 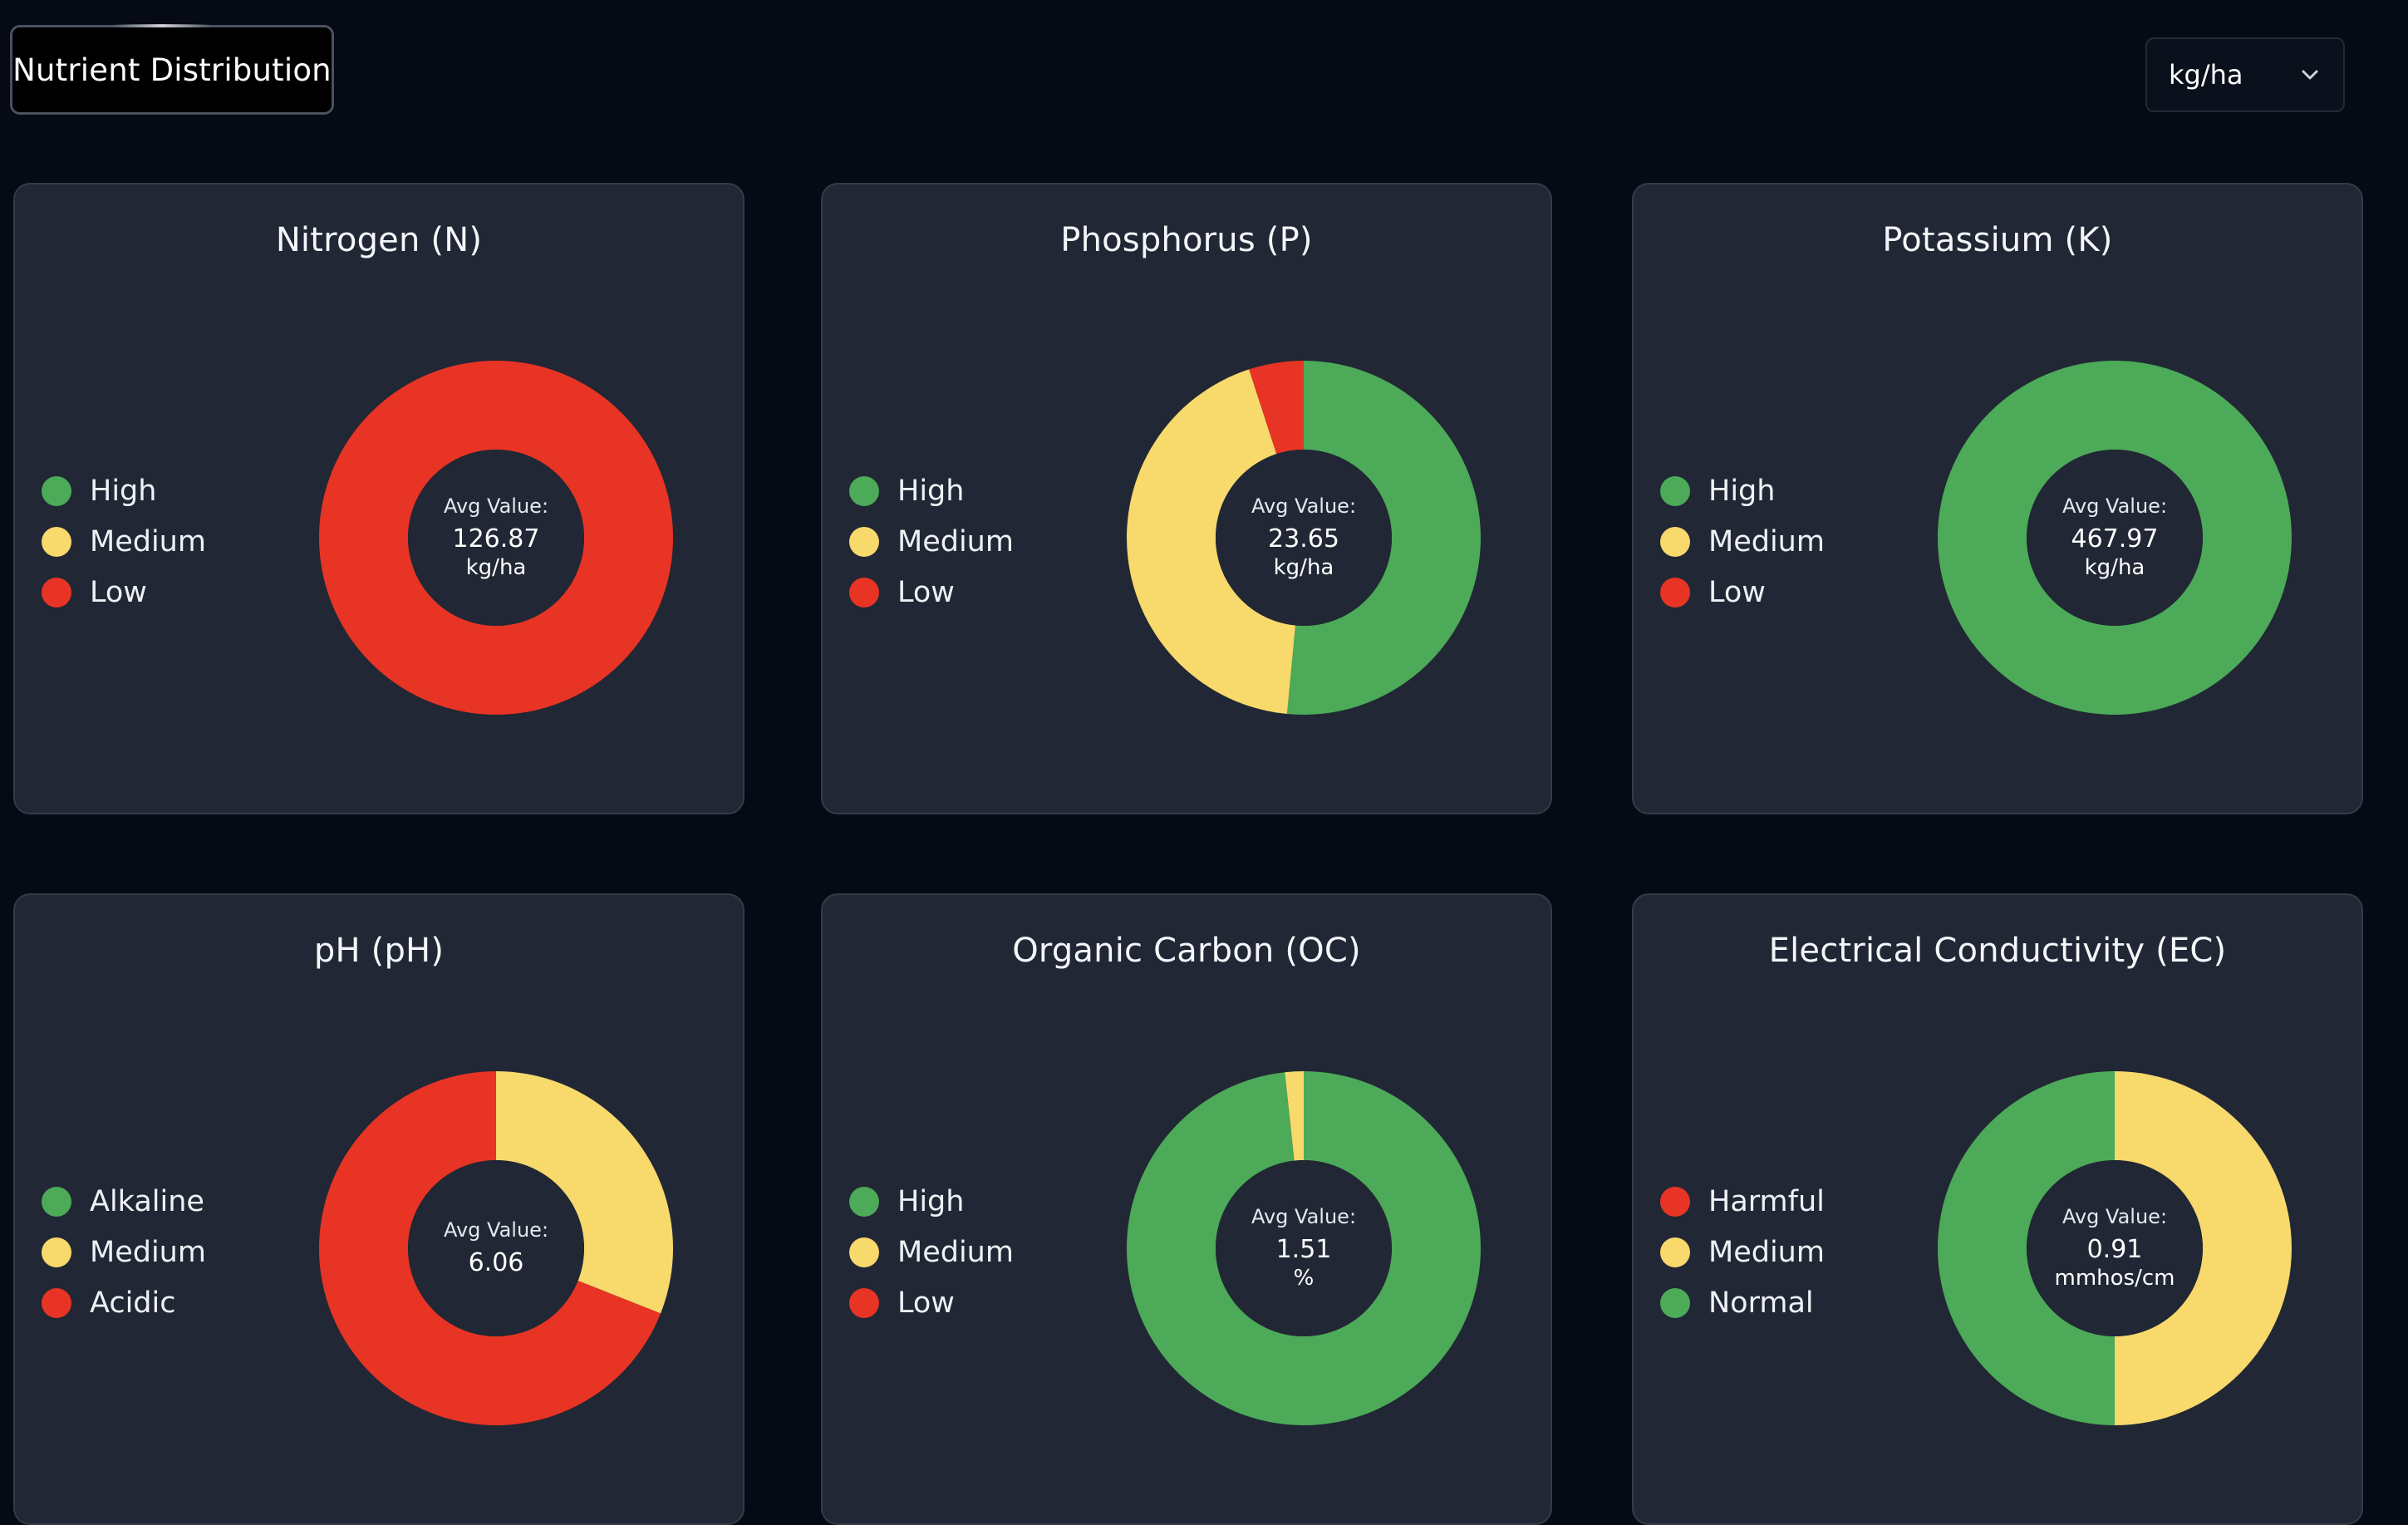 I want to click on unit-select: kg/ha, so click(x=2245, y=74).